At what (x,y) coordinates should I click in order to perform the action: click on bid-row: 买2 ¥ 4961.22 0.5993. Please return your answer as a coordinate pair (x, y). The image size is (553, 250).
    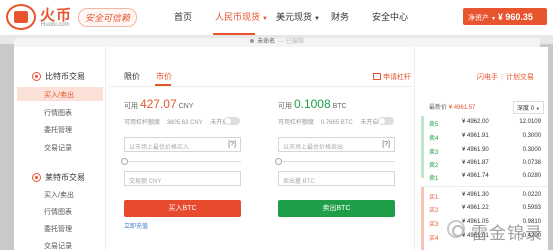
    Looking at the image, I should click on (485, 209).